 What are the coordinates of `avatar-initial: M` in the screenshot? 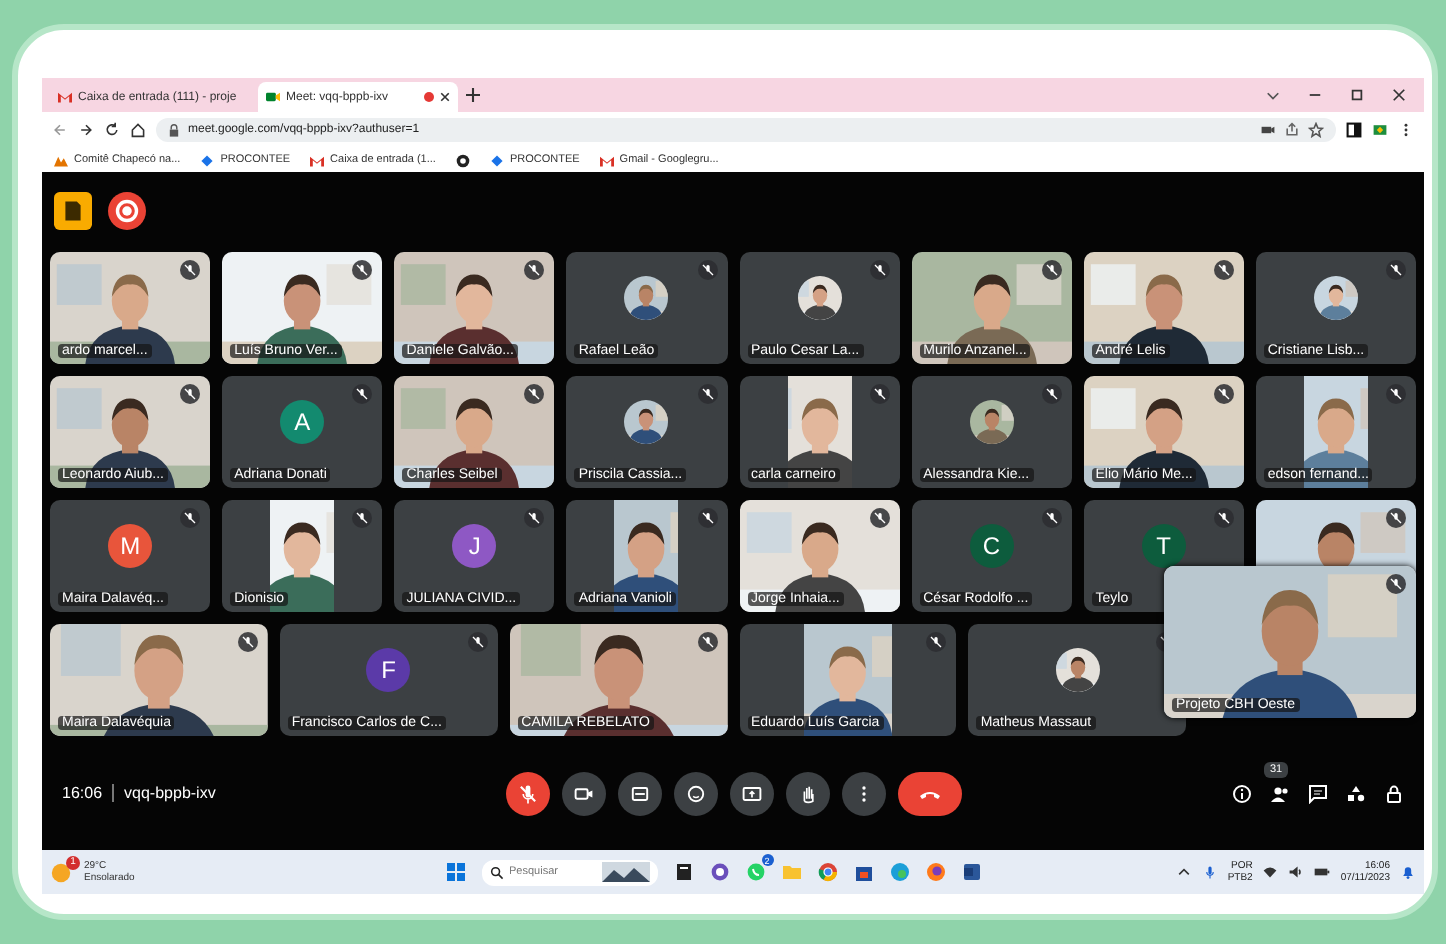 It's located at (130, 546).